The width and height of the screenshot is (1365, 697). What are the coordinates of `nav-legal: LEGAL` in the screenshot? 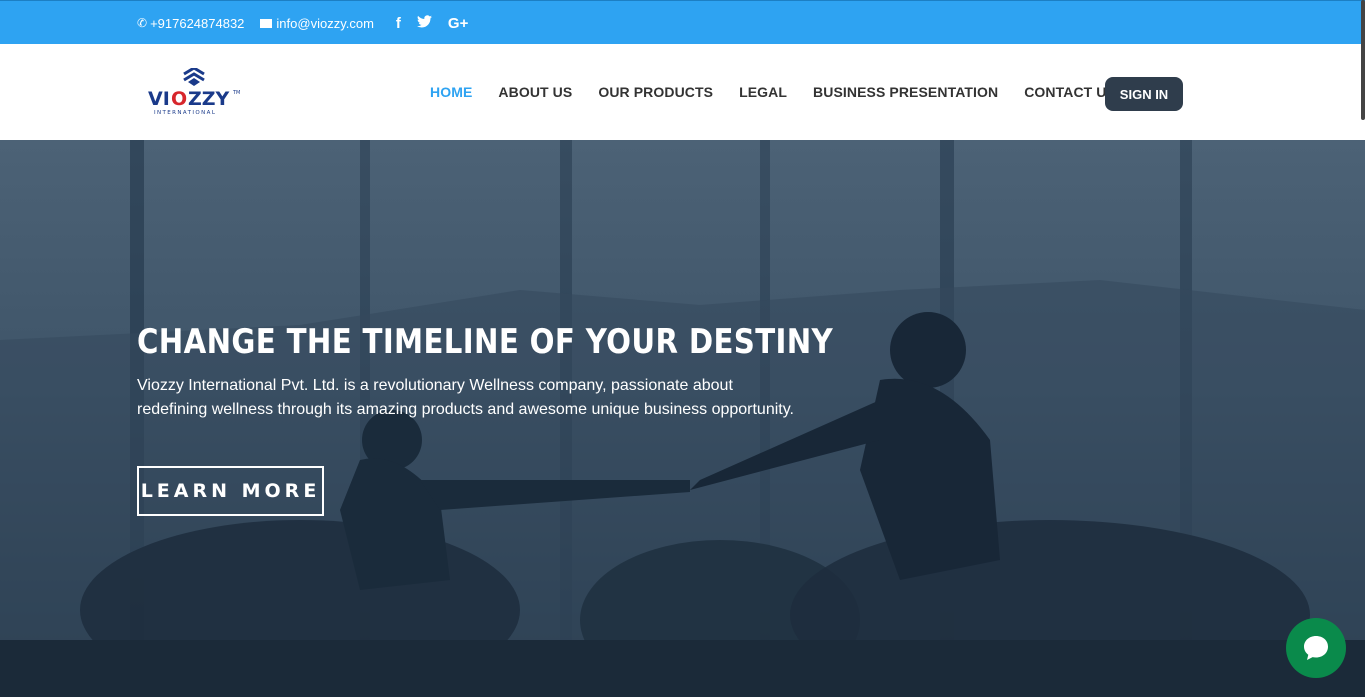 It's located at (763, 92).